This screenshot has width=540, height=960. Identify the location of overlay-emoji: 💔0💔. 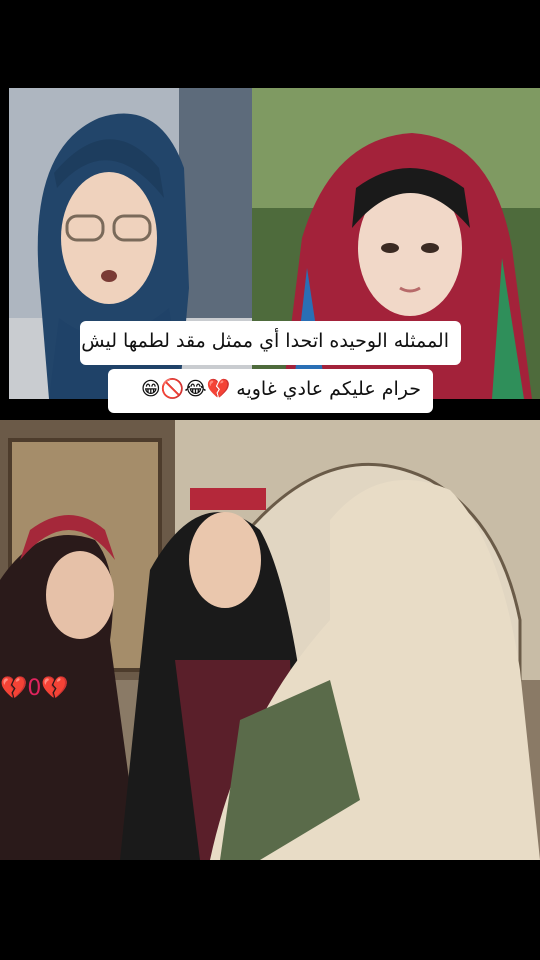
(34, 688).